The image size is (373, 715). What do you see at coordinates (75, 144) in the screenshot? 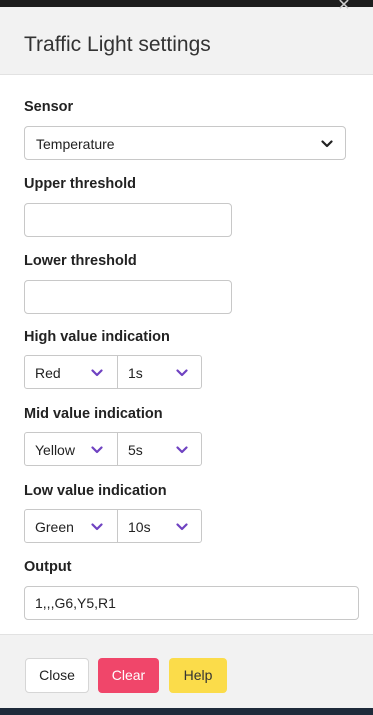
I see `sensor-select-value: Temperature` at bounding box center [75, 144].